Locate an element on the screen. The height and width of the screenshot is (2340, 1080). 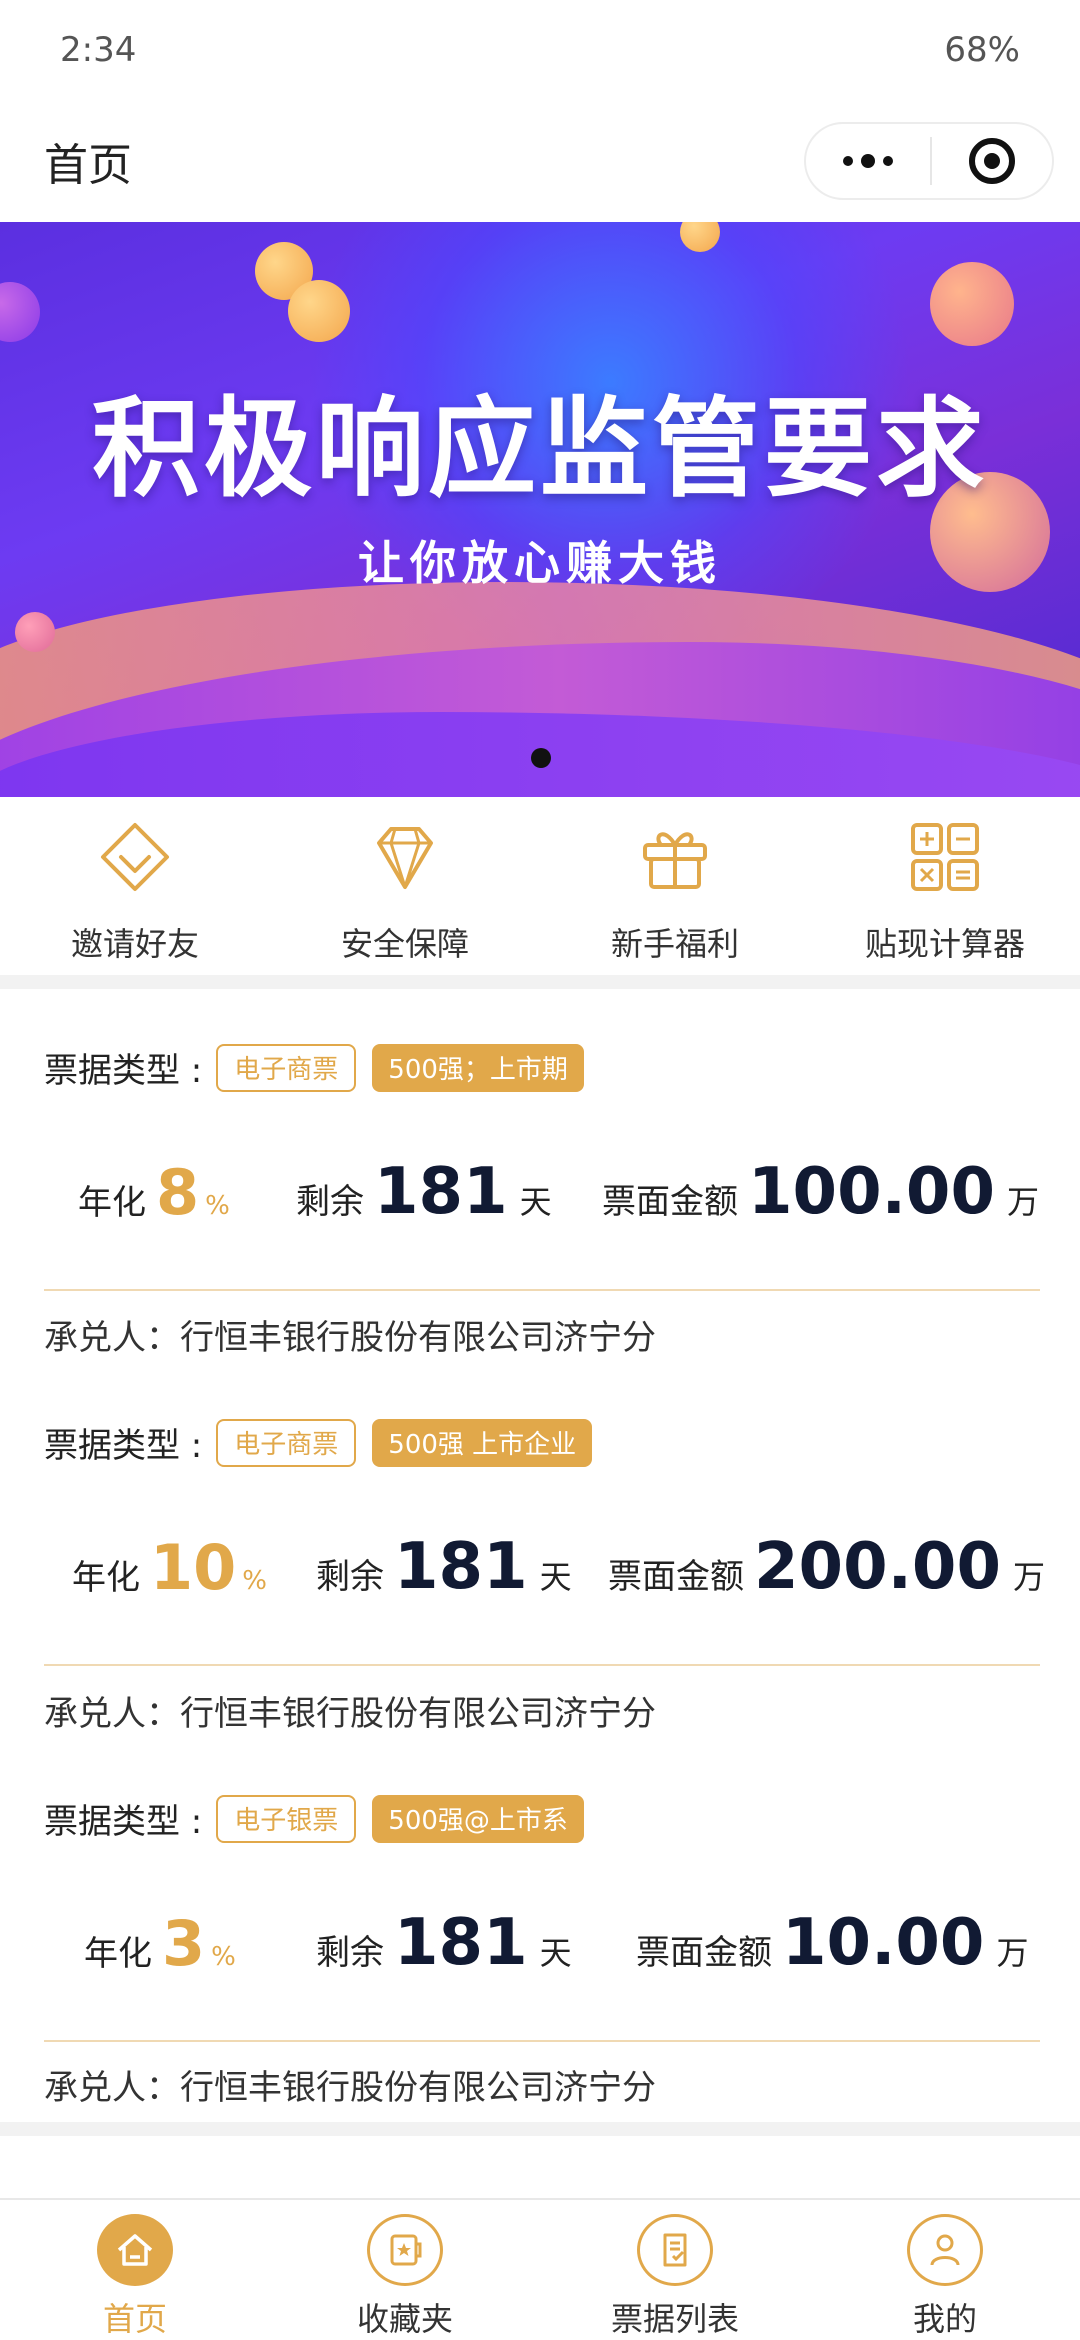
page-title: 首页 is located at coordinates (88, 165).